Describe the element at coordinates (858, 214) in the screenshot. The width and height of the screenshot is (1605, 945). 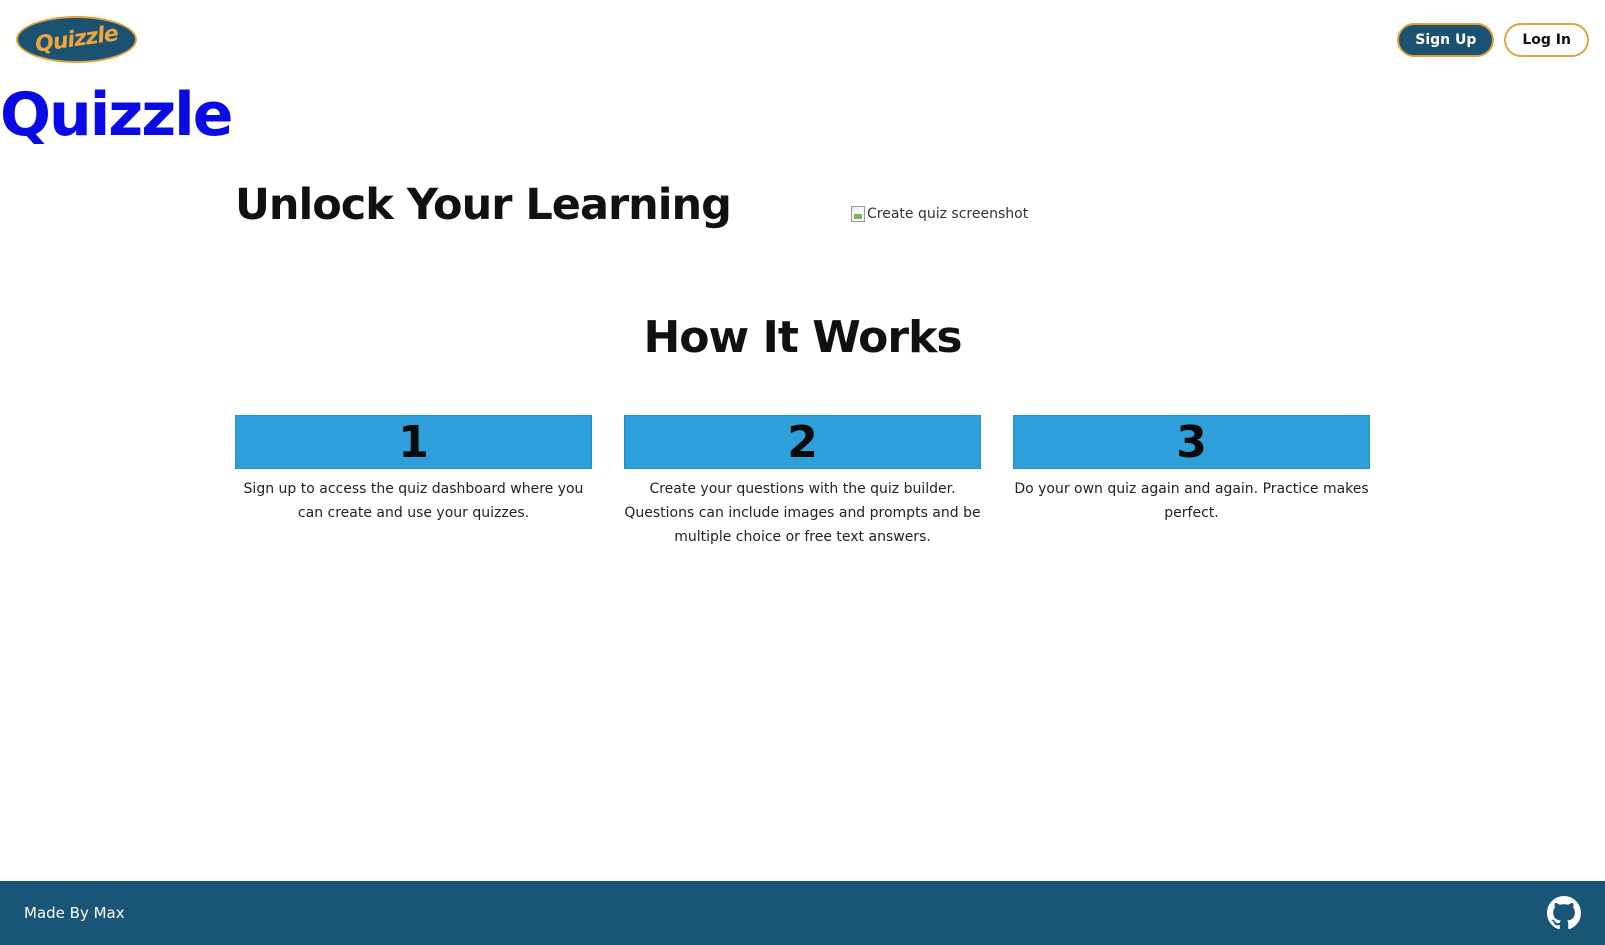
I see `broken-image-icon` at that location.